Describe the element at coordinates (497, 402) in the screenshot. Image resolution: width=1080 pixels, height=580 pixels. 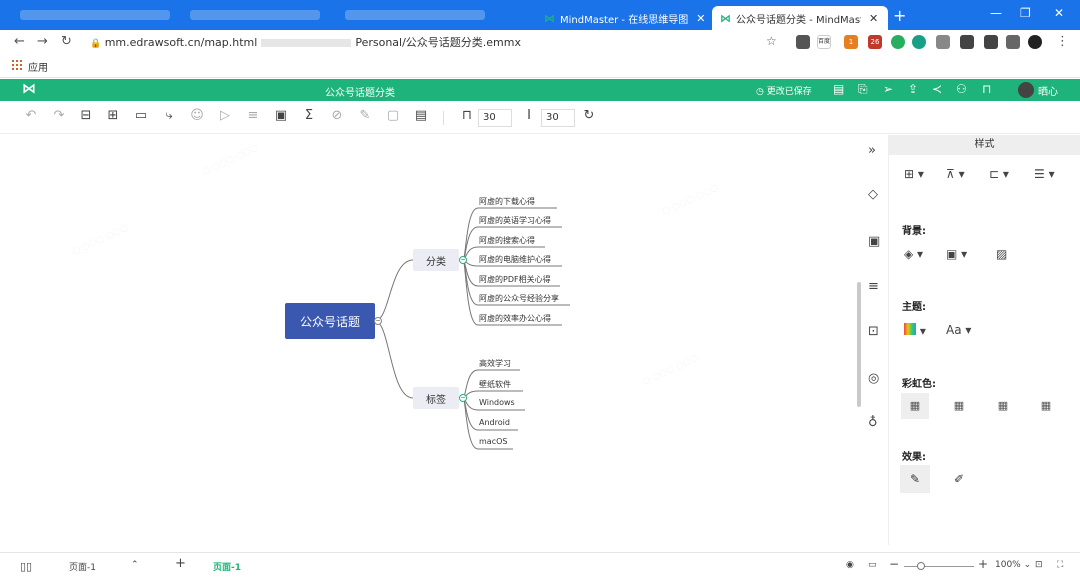
I see `mindmap-leaf-node: Windows` at that location.